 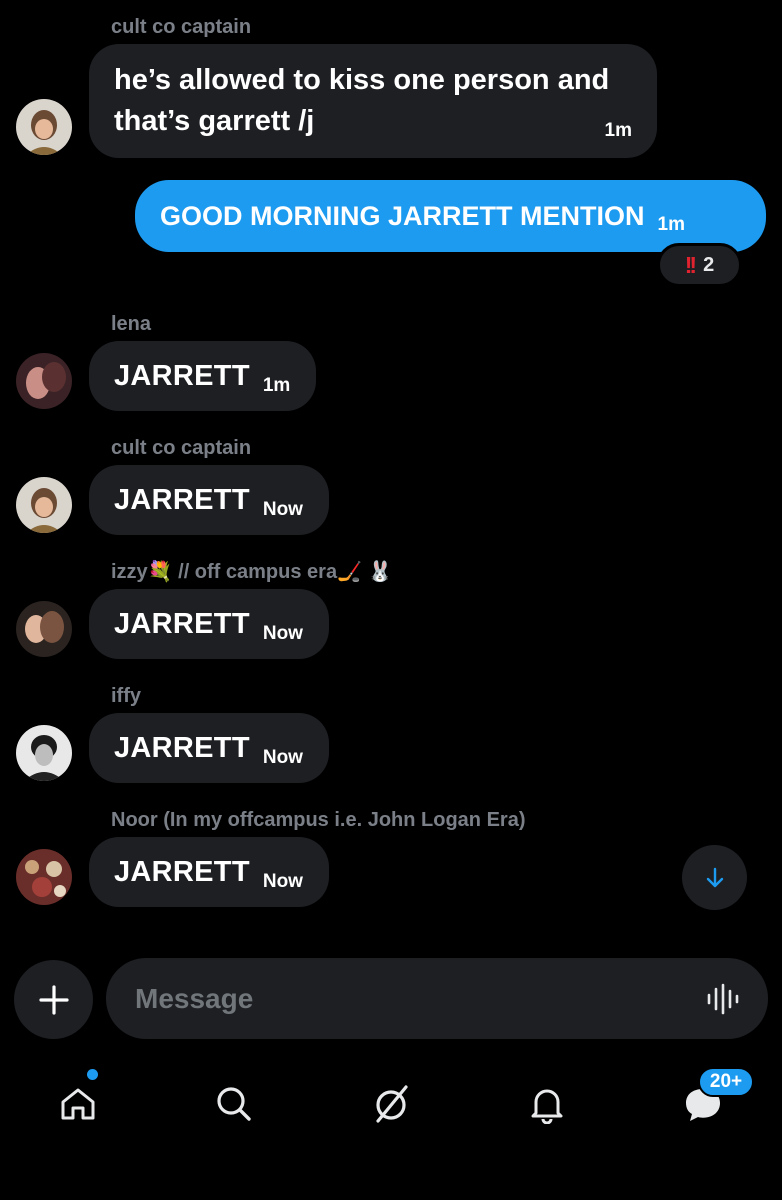 What do you see at coordinates (126, 696) in the screenshot?
I see `sender-name: iffy` at bounding box center [126, 696].